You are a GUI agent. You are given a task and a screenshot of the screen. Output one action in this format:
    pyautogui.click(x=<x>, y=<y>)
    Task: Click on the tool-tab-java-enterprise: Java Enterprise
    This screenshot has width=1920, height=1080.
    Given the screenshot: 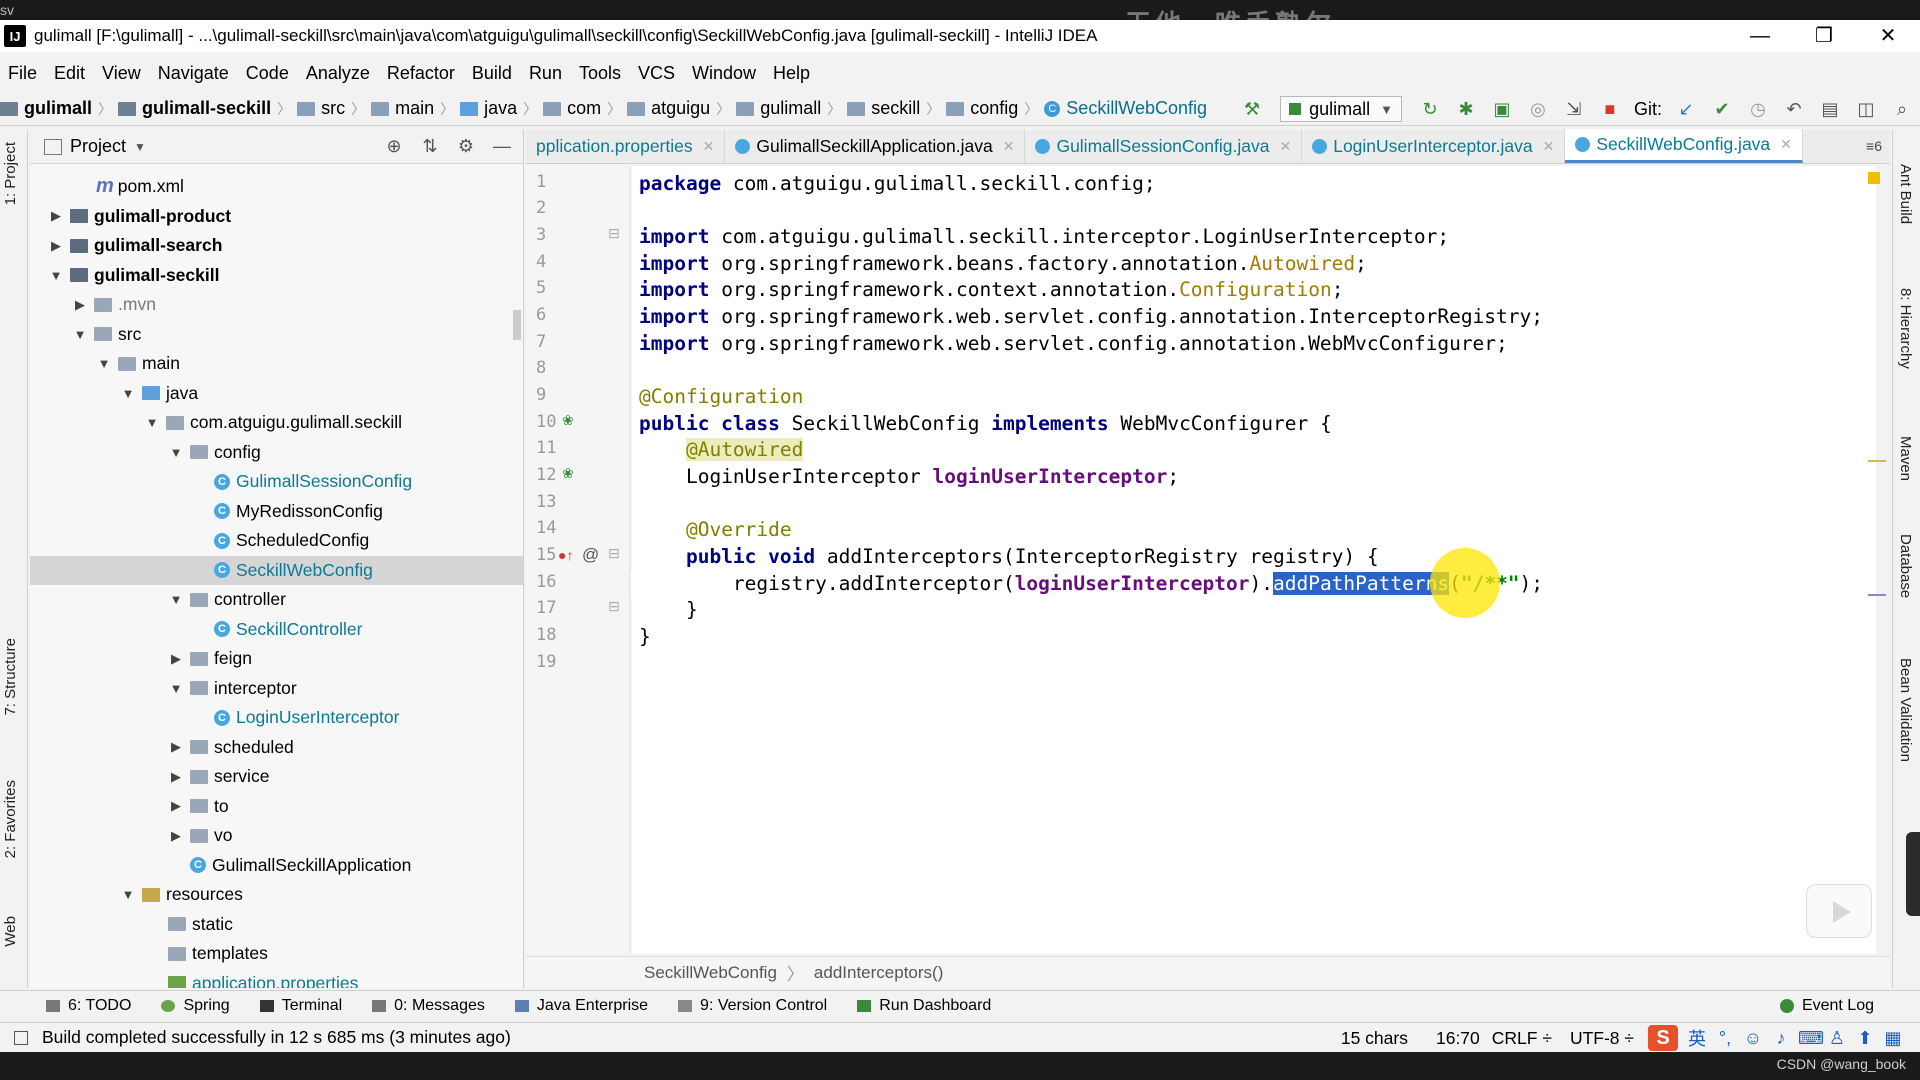 What is the action you would take?
    pyautogui.click(x=581, y=1006)
    